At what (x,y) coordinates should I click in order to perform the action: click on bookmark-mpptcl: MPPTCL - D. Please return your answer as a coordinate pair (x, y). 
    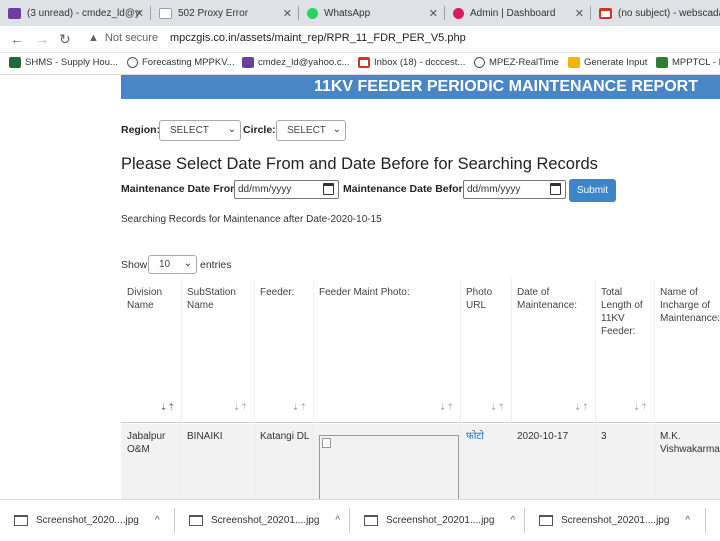
    Looking at the image, I should click on (688, 62).